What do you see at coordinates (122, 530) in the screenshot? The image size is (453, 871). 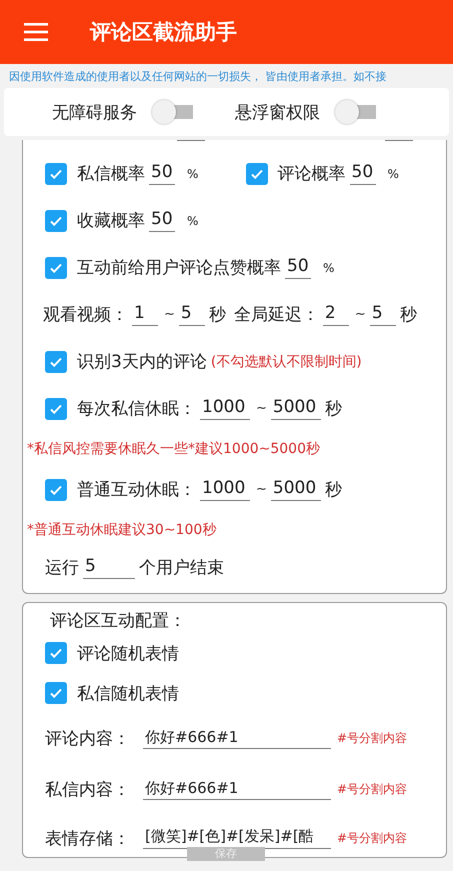 I see `warning-text: *普通互动休眠建议30~100秒` at bounding box center [122, 530].